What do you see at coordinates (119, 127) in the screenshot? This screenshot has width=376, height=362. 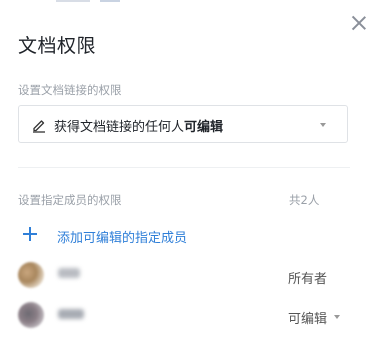 I see `link-permission-prefix: 获得文档链接的任何人` at bounding box center [119, 127].